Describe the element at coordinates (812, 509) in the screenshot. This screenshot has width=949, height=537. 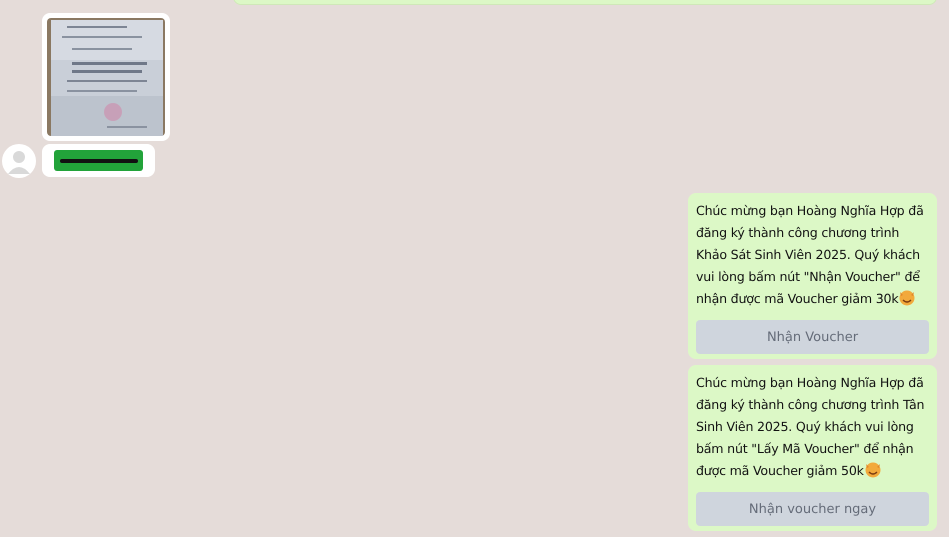
I see `voucher-button: Nhận voucher ngay` at that location.